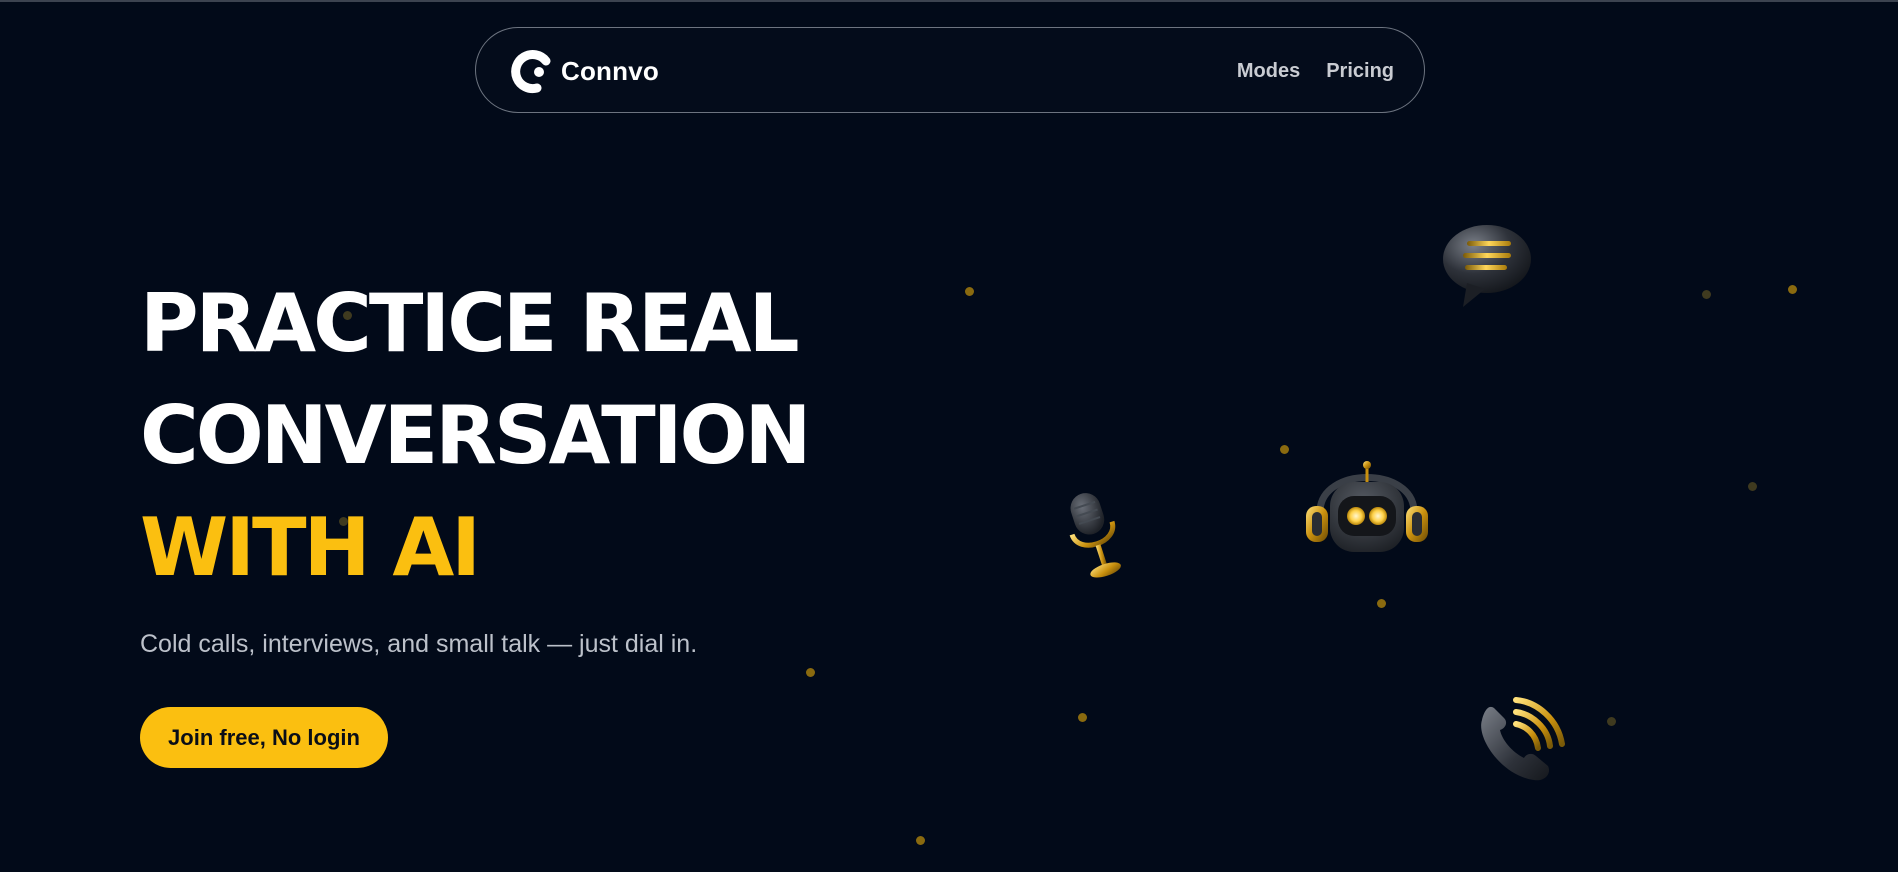 This screenshot has height=872, width=1898. I want to click on chat-bubble-icon, so click(1487, 266).